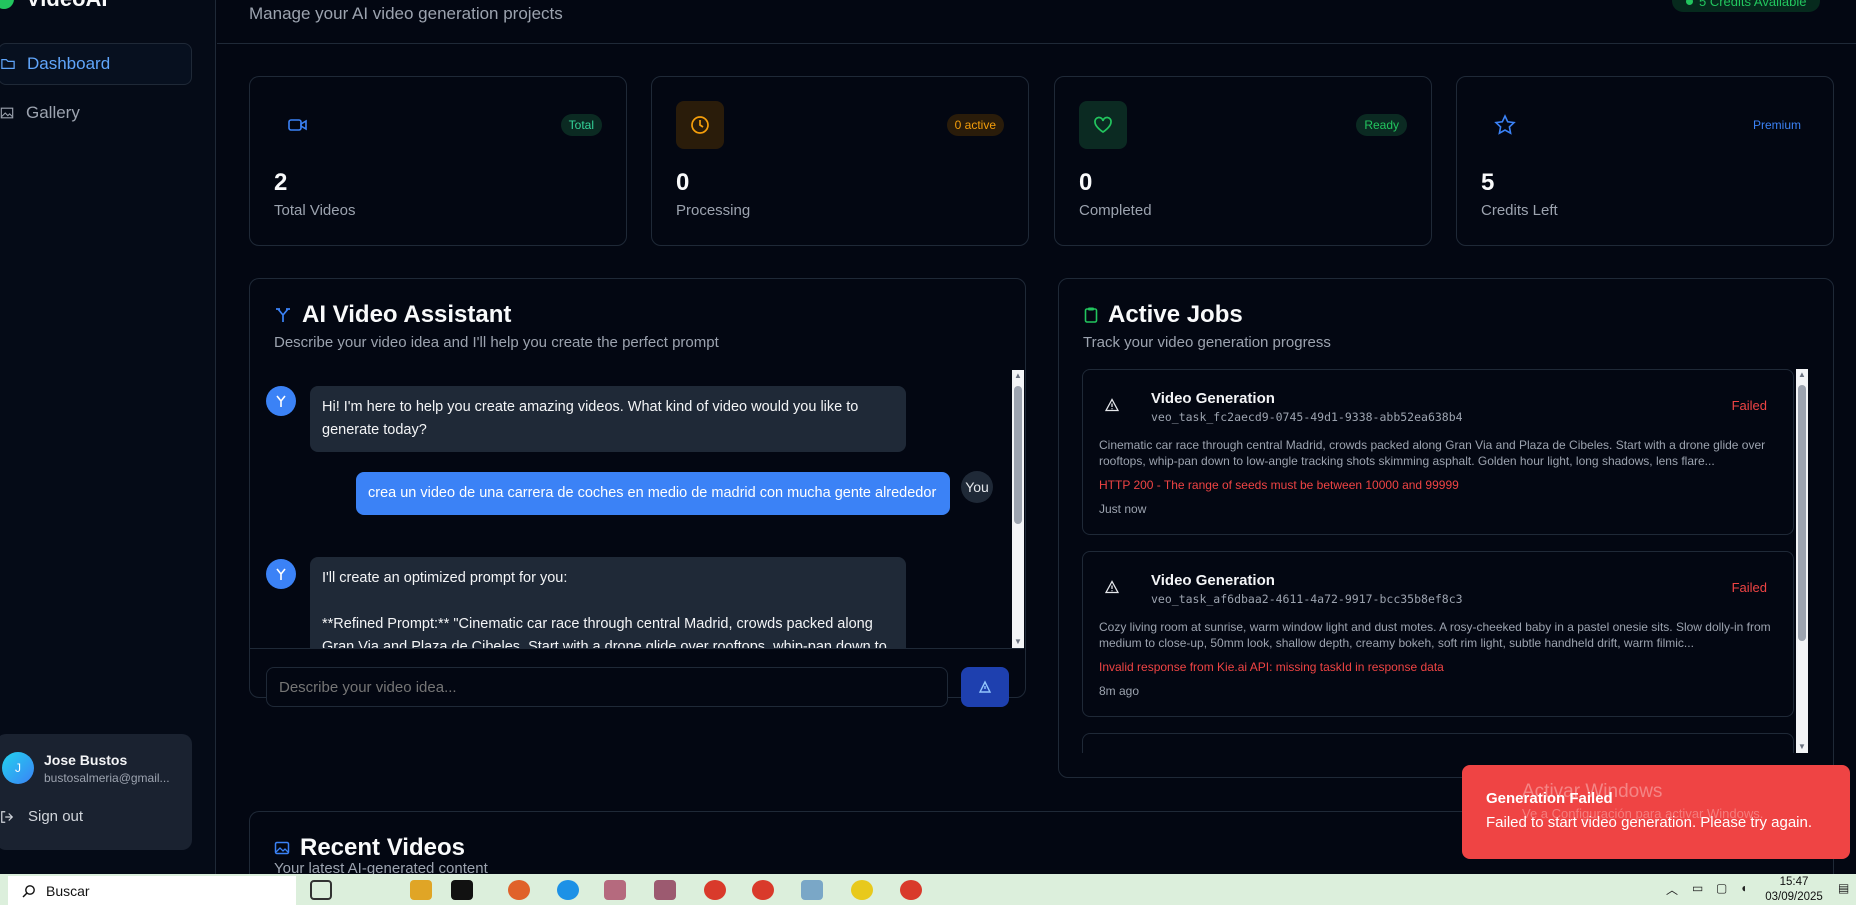 The height and width of the screenshot is (905, 1856). Describe the element at coordinates (96, 113) in the screenshot. I see `sidebar-item-gallery: Gallery` at that location.